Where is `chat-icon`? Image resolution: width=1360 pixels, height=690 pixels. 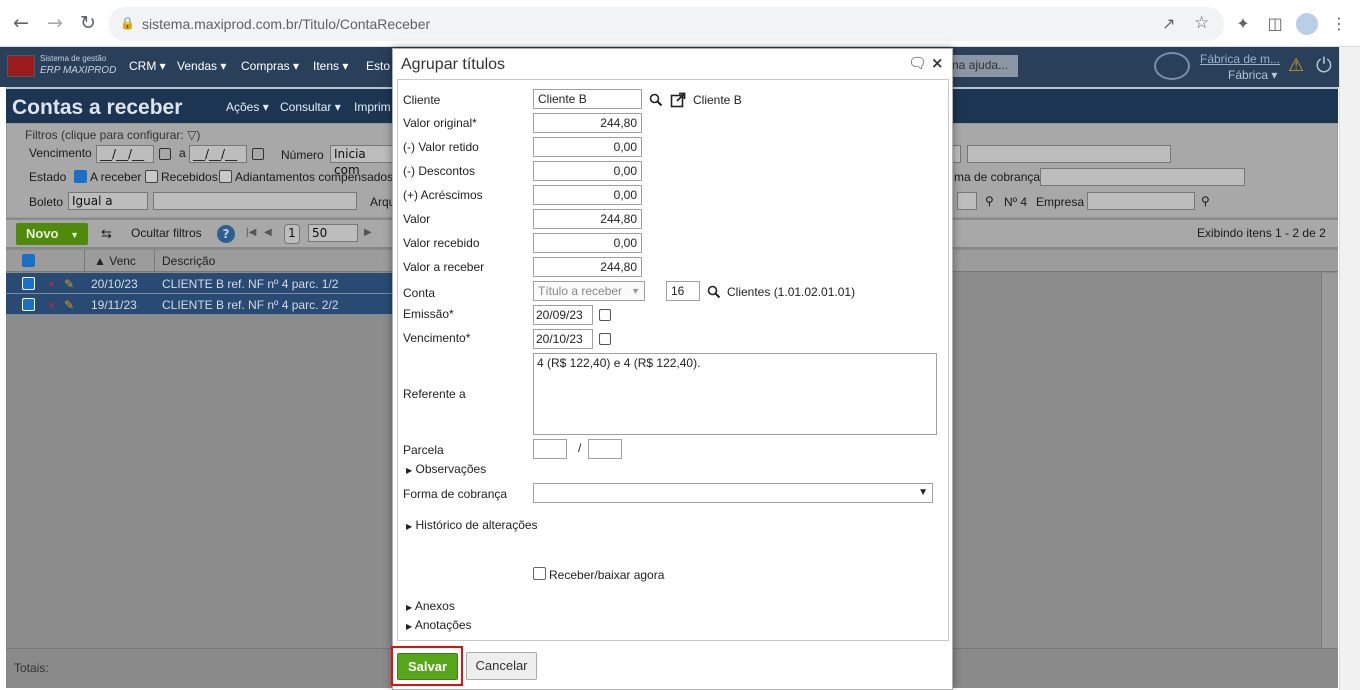 chat-icon is located at coordinates (1172, 66).